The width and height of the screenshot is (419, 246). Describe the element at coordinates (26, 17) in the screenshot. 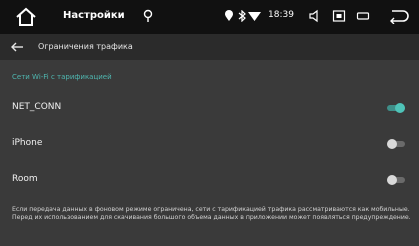

I see `home-icon` at that location.